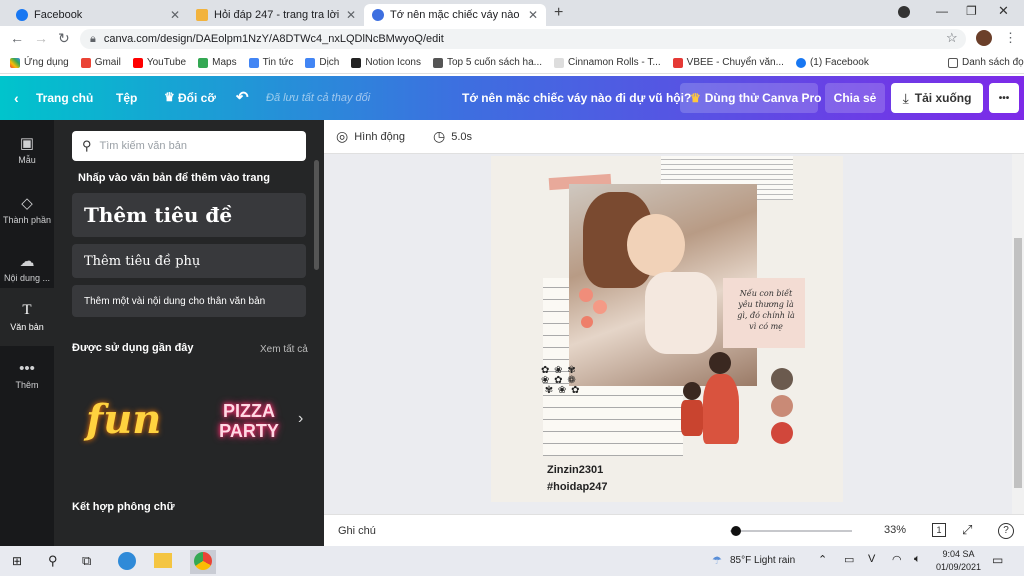 The width and height of the screenshot is (1024, 576). I want to click on color-swatch, so click(782, 406).